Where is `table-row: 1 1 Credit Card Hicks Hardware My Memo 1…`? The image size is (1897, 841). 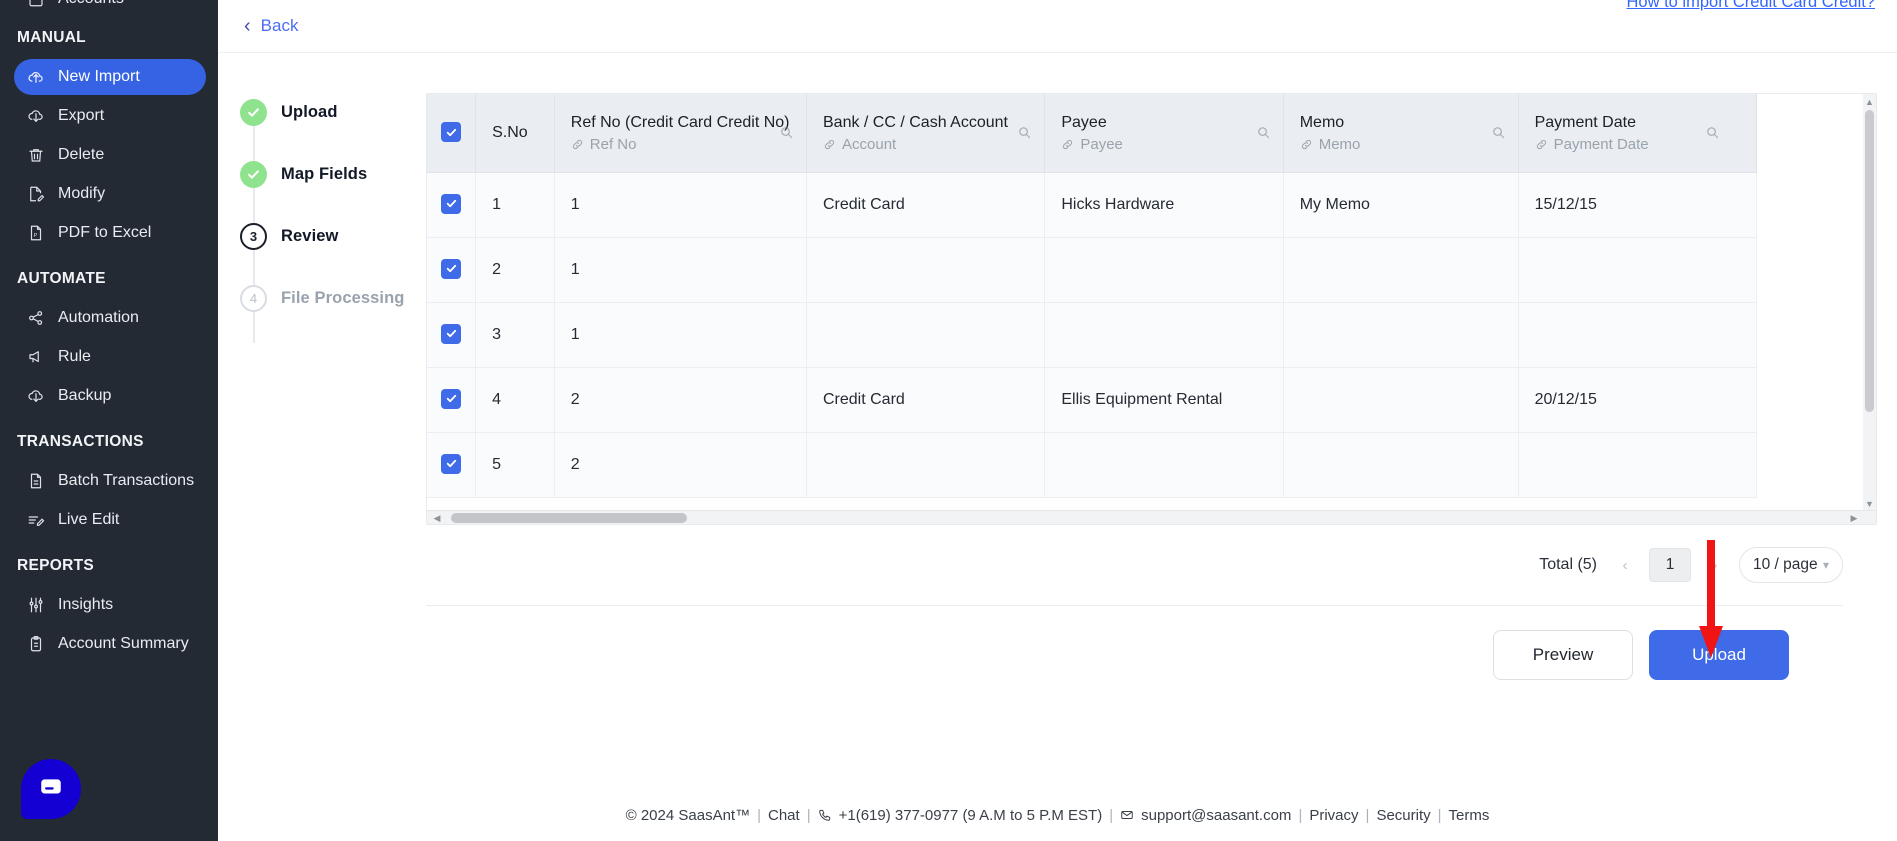
table-row: 1 1 Credit Card Hicks Hardware My Memo 1… is located at coordinates (1092, 205).